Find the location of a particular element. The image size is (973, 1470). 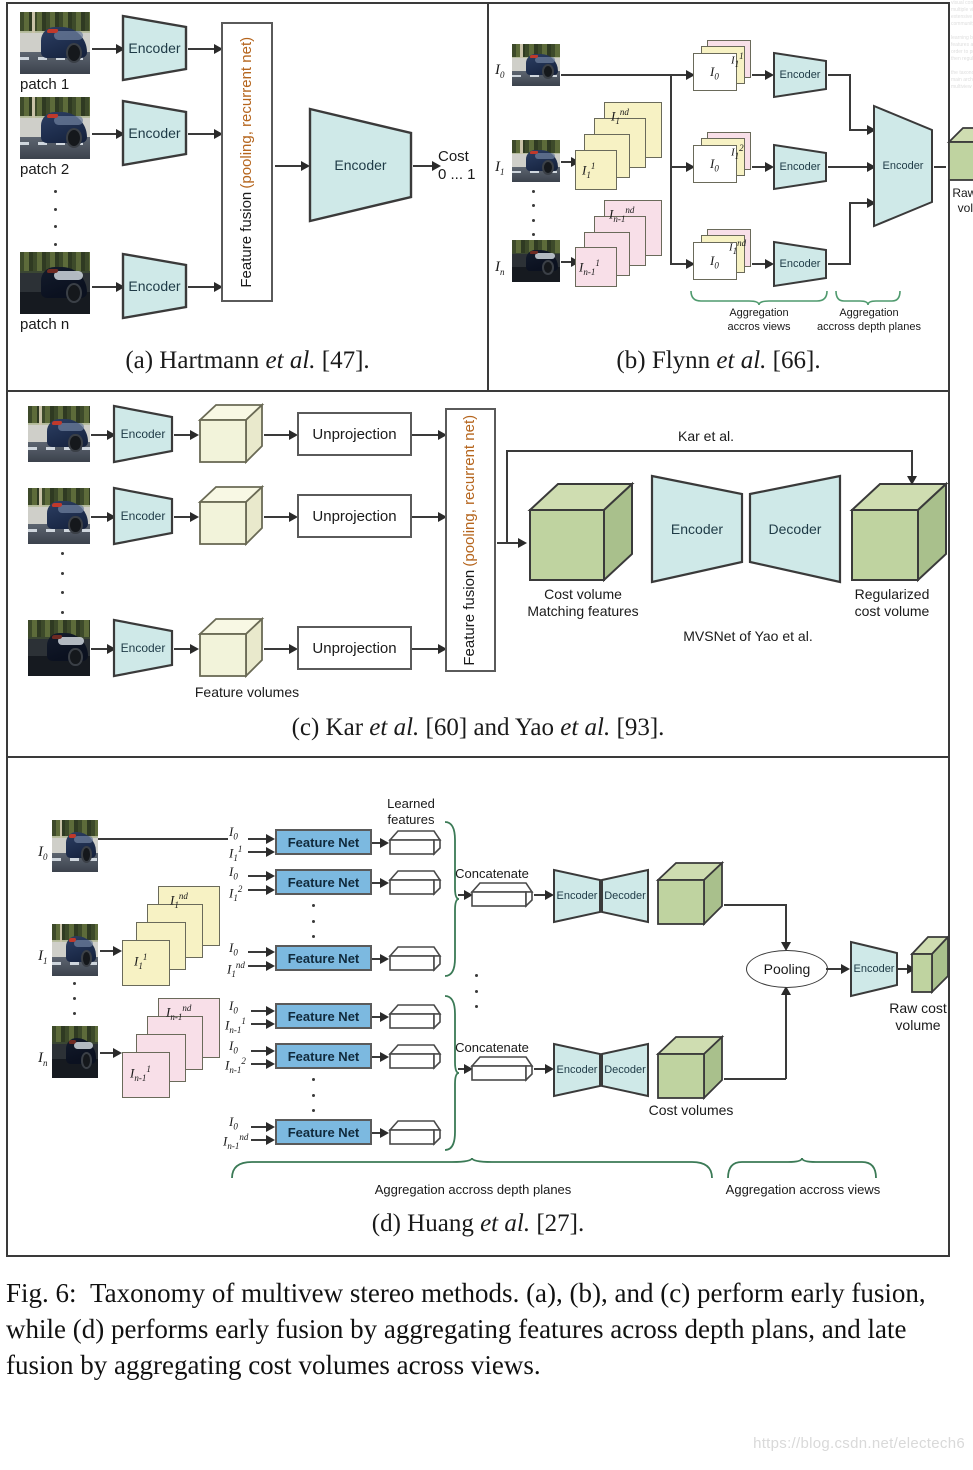

panel-b-input-1-label: I1 is located at coordinates (500, 168).